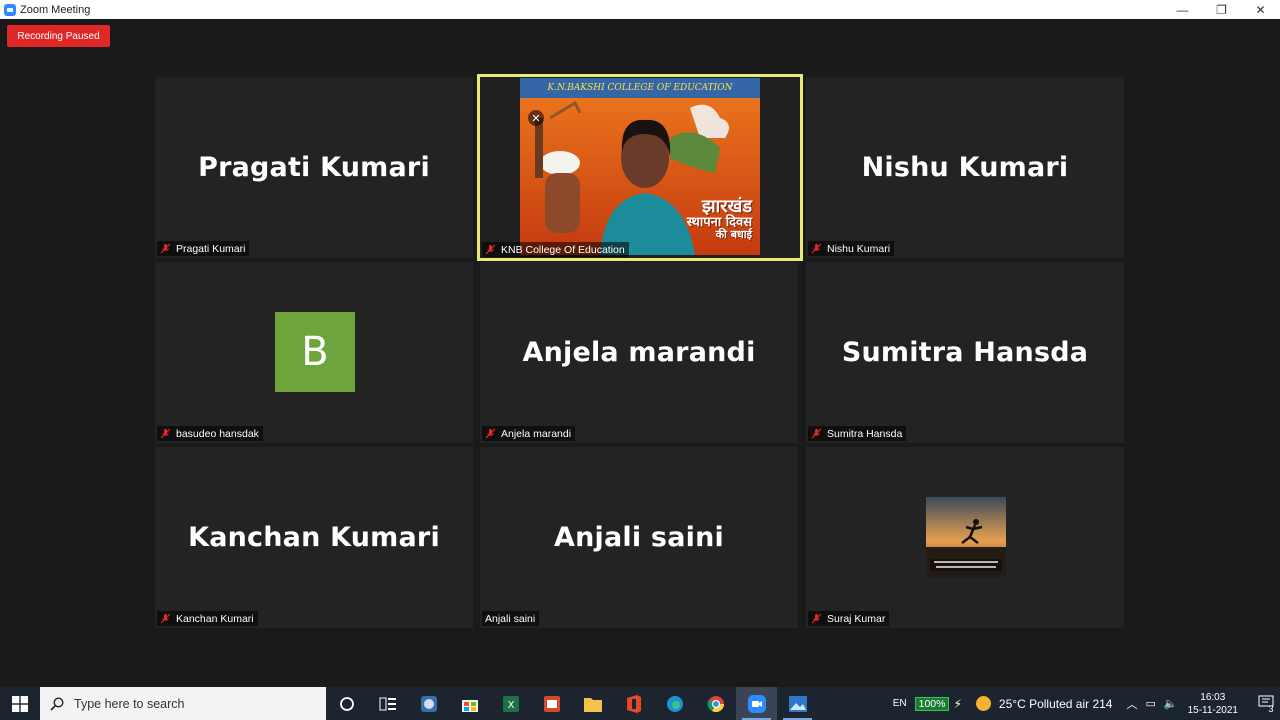 The image size is (1280, 720). I want to click on participant-display-name: Nishu Kumari, so click(965, 167).